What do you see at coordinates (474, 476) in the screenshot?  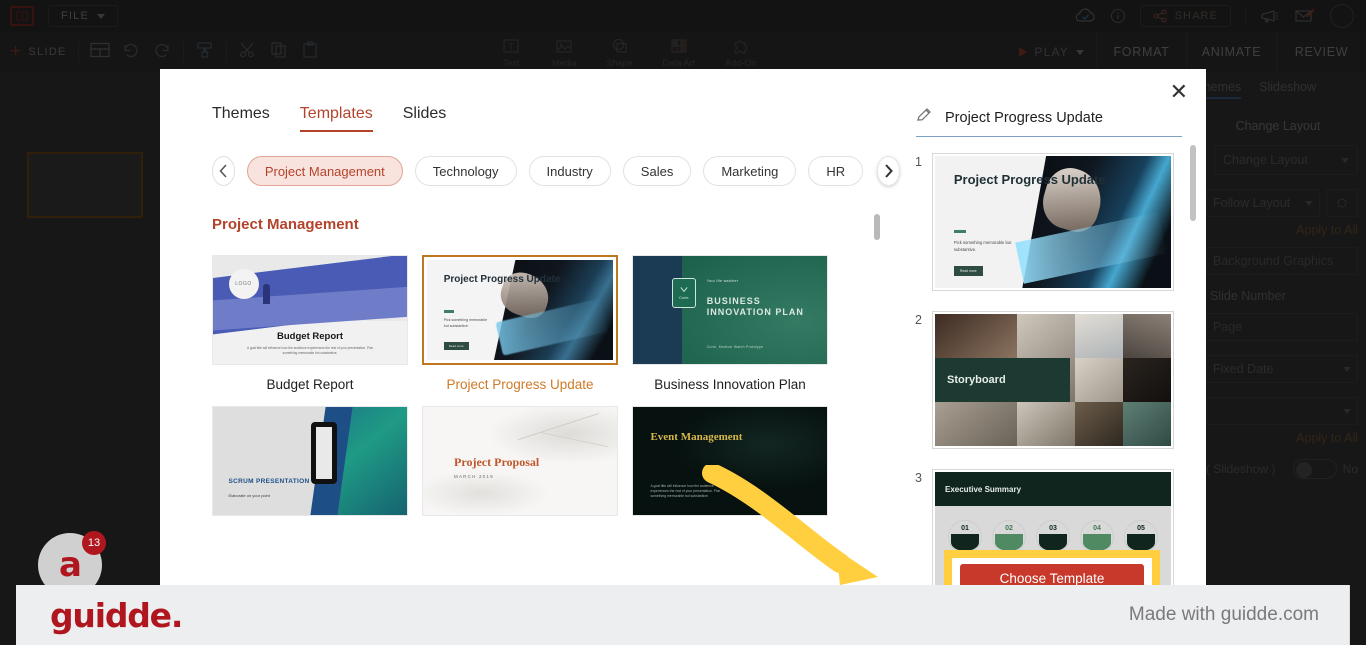 I see `slide-date: MARCH 2019` at bounding box center [474, 476].